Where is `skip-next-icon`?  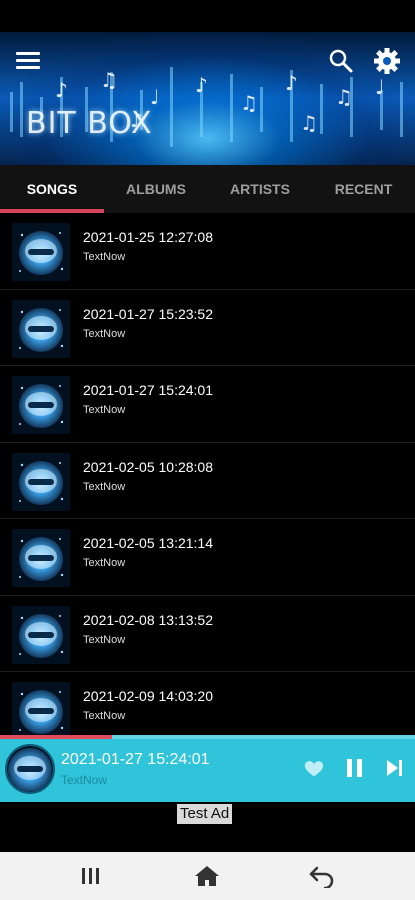
skip-next-icon is located at coordinates (395, 768).